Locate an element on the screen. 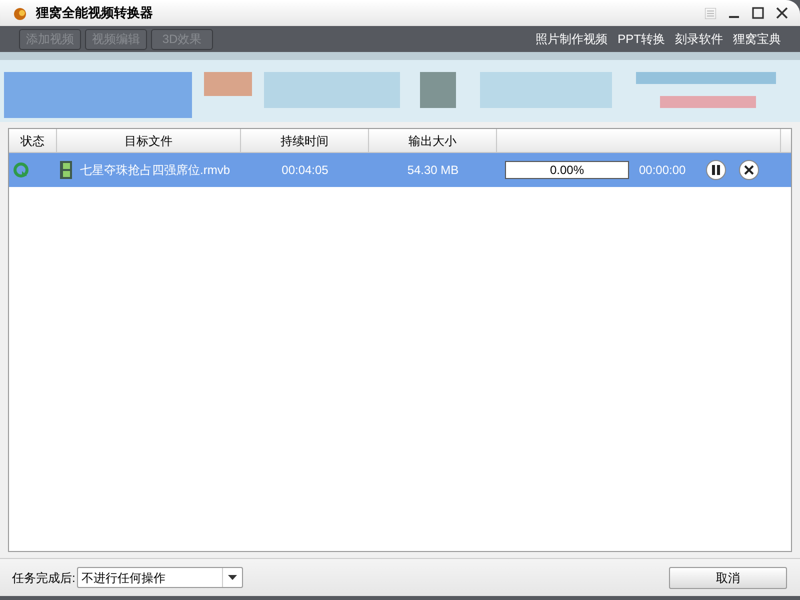  maximize-icon is located at coordinates (758, 13).